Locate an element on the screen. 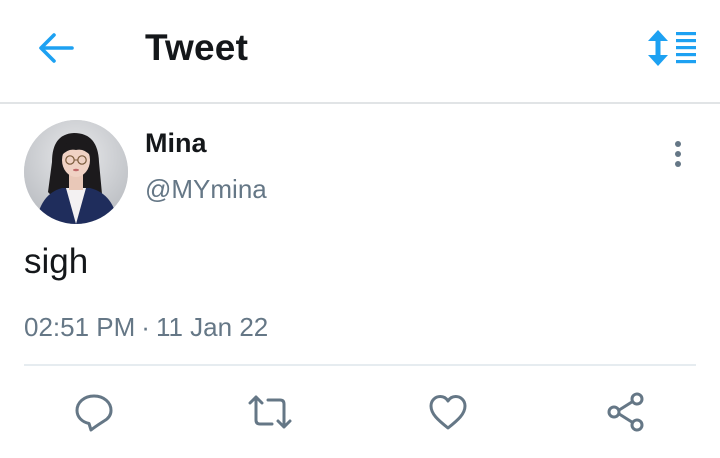 This screenshot has height=458, width=720. vertical-dots-icon is located at coordinates (678, 154).